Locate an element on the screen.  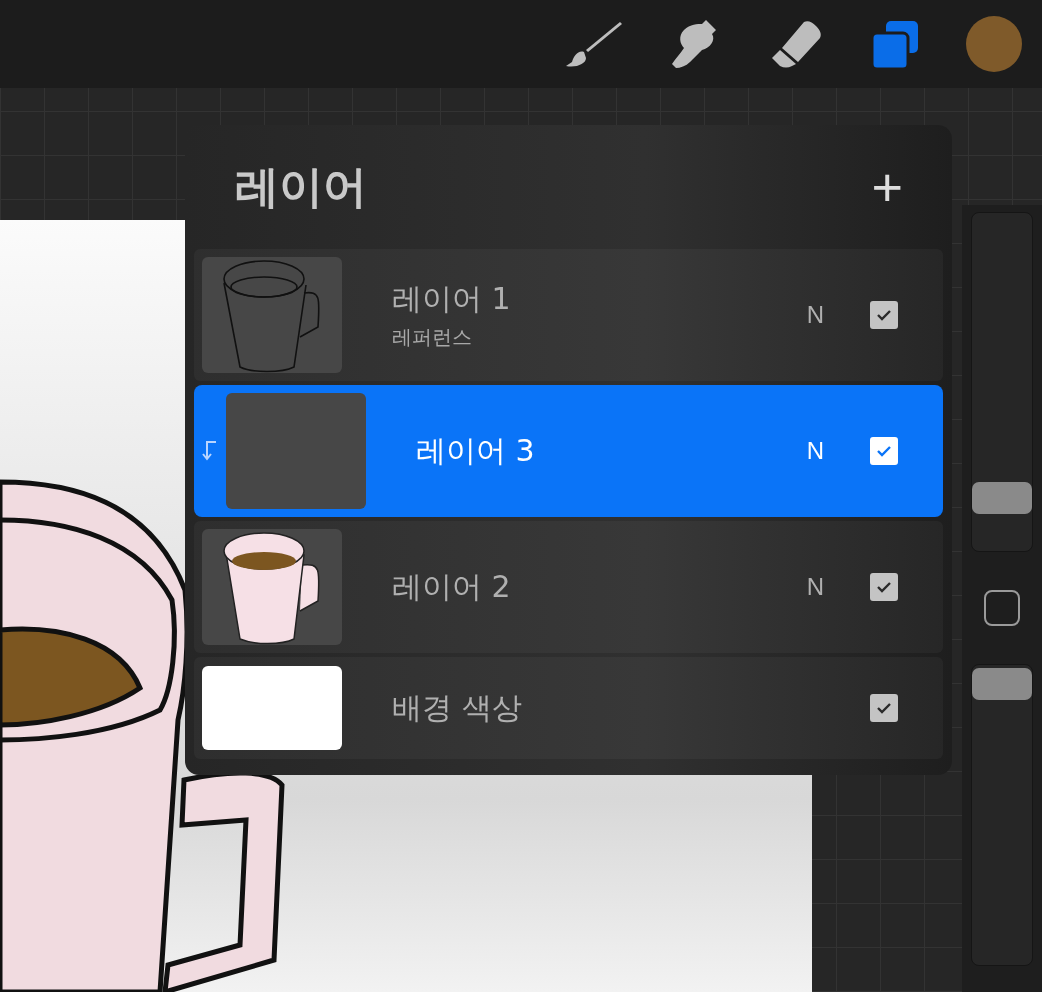
layers-tool-button is located at coordinates (895, 44).